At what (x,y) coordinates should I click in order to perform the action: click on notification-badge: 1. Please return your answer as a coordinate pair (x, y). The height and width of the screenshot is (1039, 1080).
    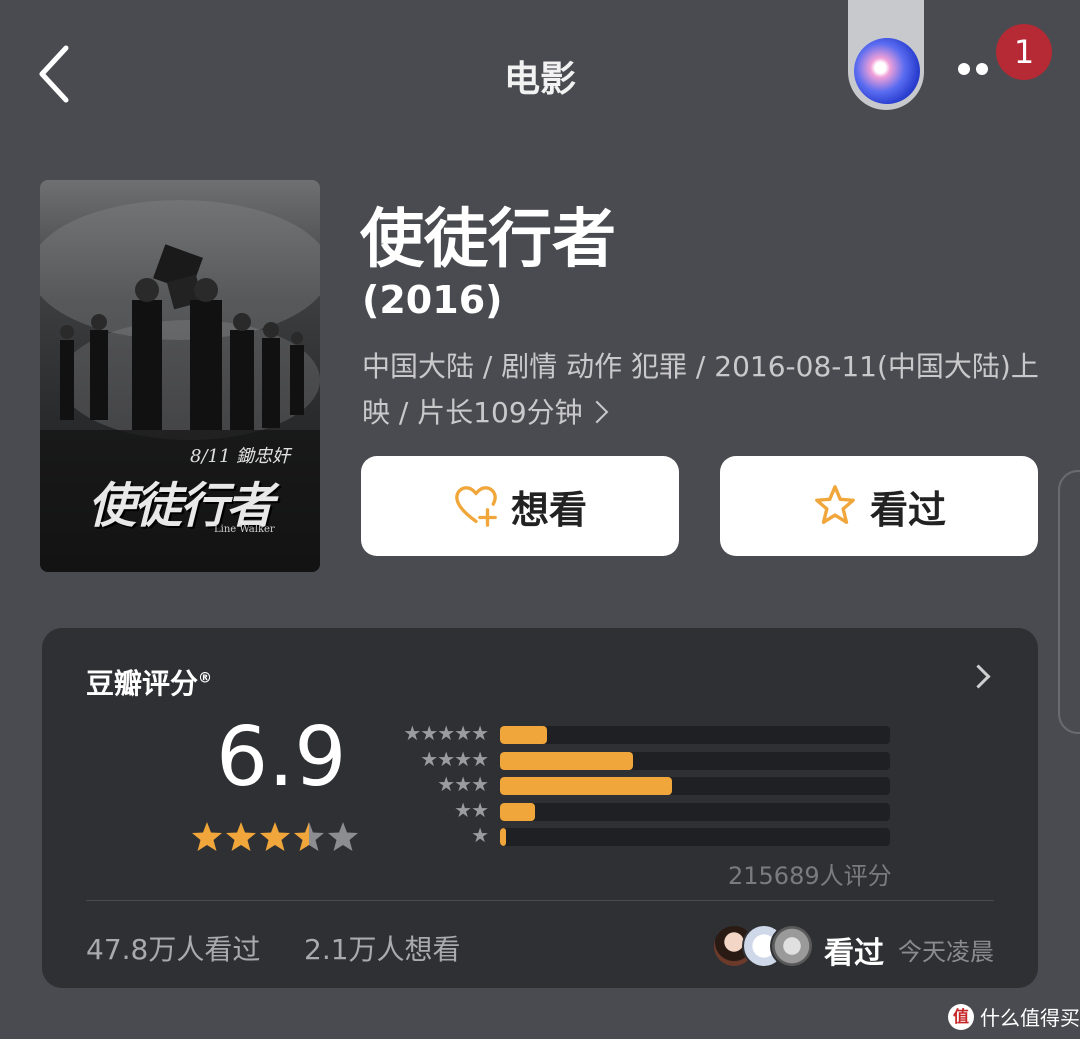
    Looking at the image, I should click on (1024, 52).